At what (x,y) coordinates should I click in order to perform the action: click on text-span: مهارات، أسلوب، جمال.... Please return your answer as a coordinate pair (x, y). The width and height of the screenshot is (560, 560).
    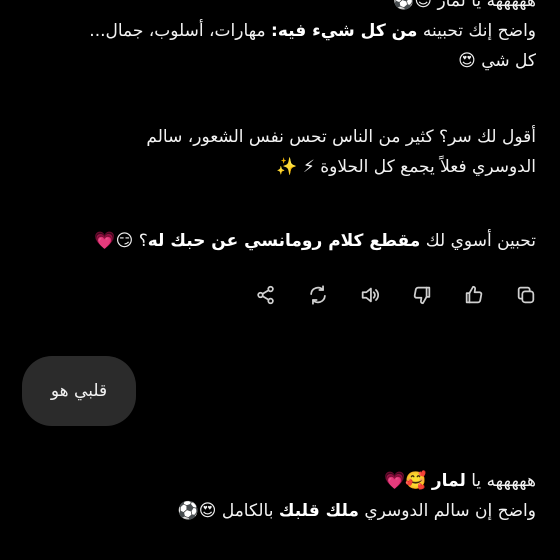
    Looking at the image, I should click on (180, 31).